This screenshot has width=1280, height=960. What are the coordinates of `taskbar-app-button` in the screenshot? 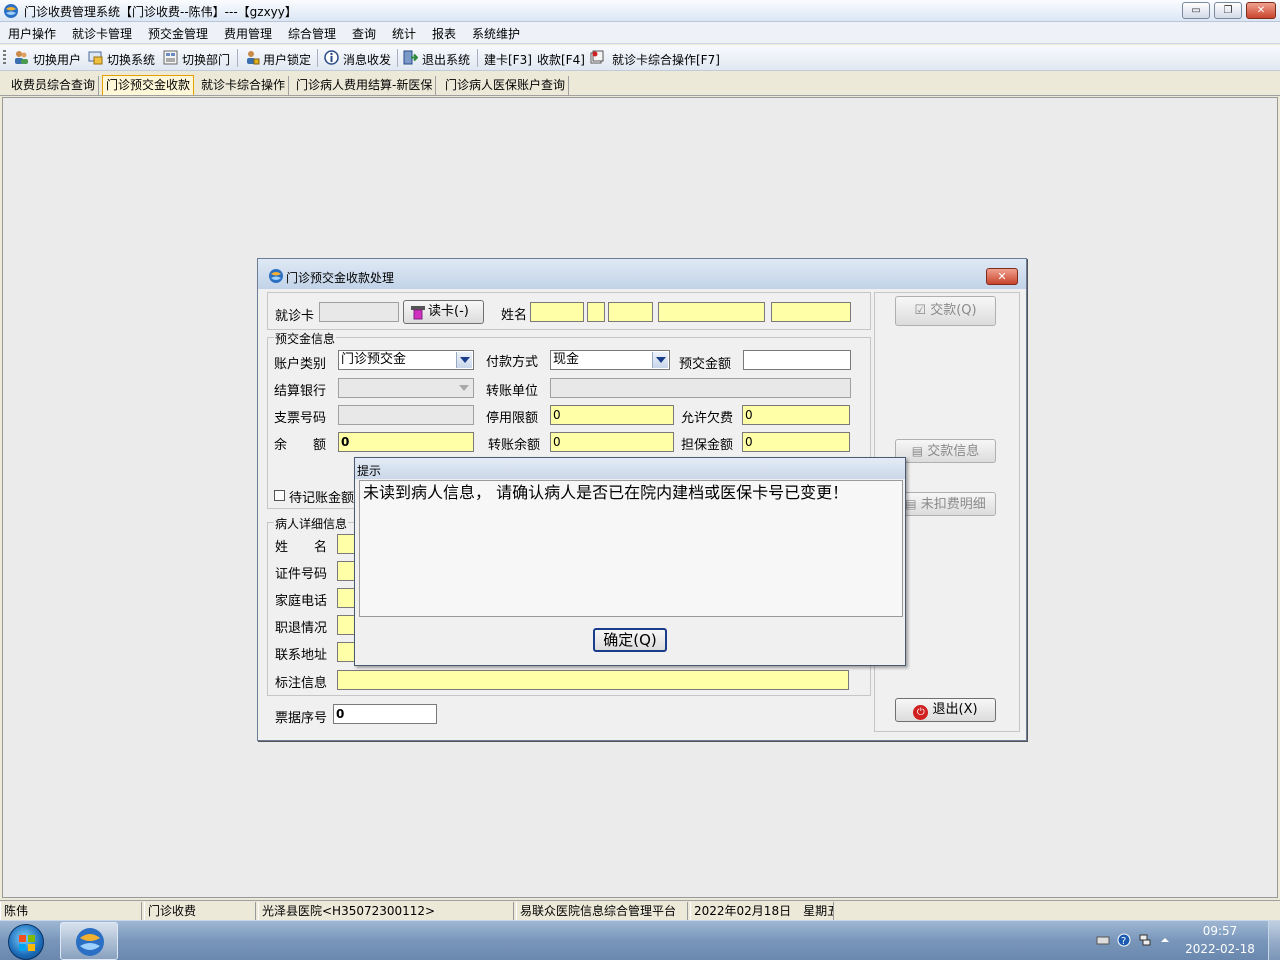 It's located at (89, 941).